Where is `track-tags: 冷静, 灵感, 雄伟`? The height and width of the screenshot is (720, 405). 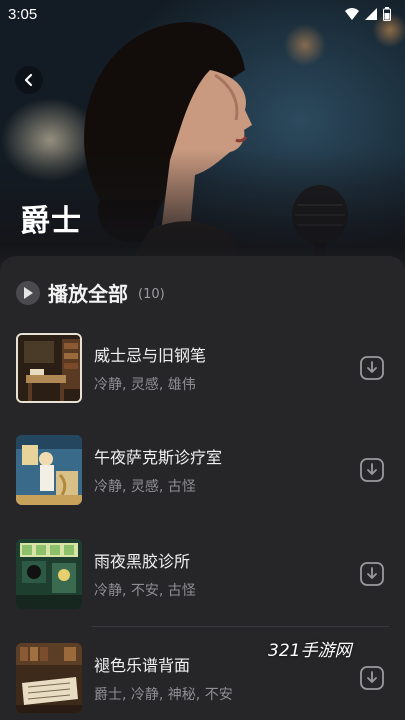
track-tags: 冷静, 灵感, 雄伟 is located at coordinates (145, 385).